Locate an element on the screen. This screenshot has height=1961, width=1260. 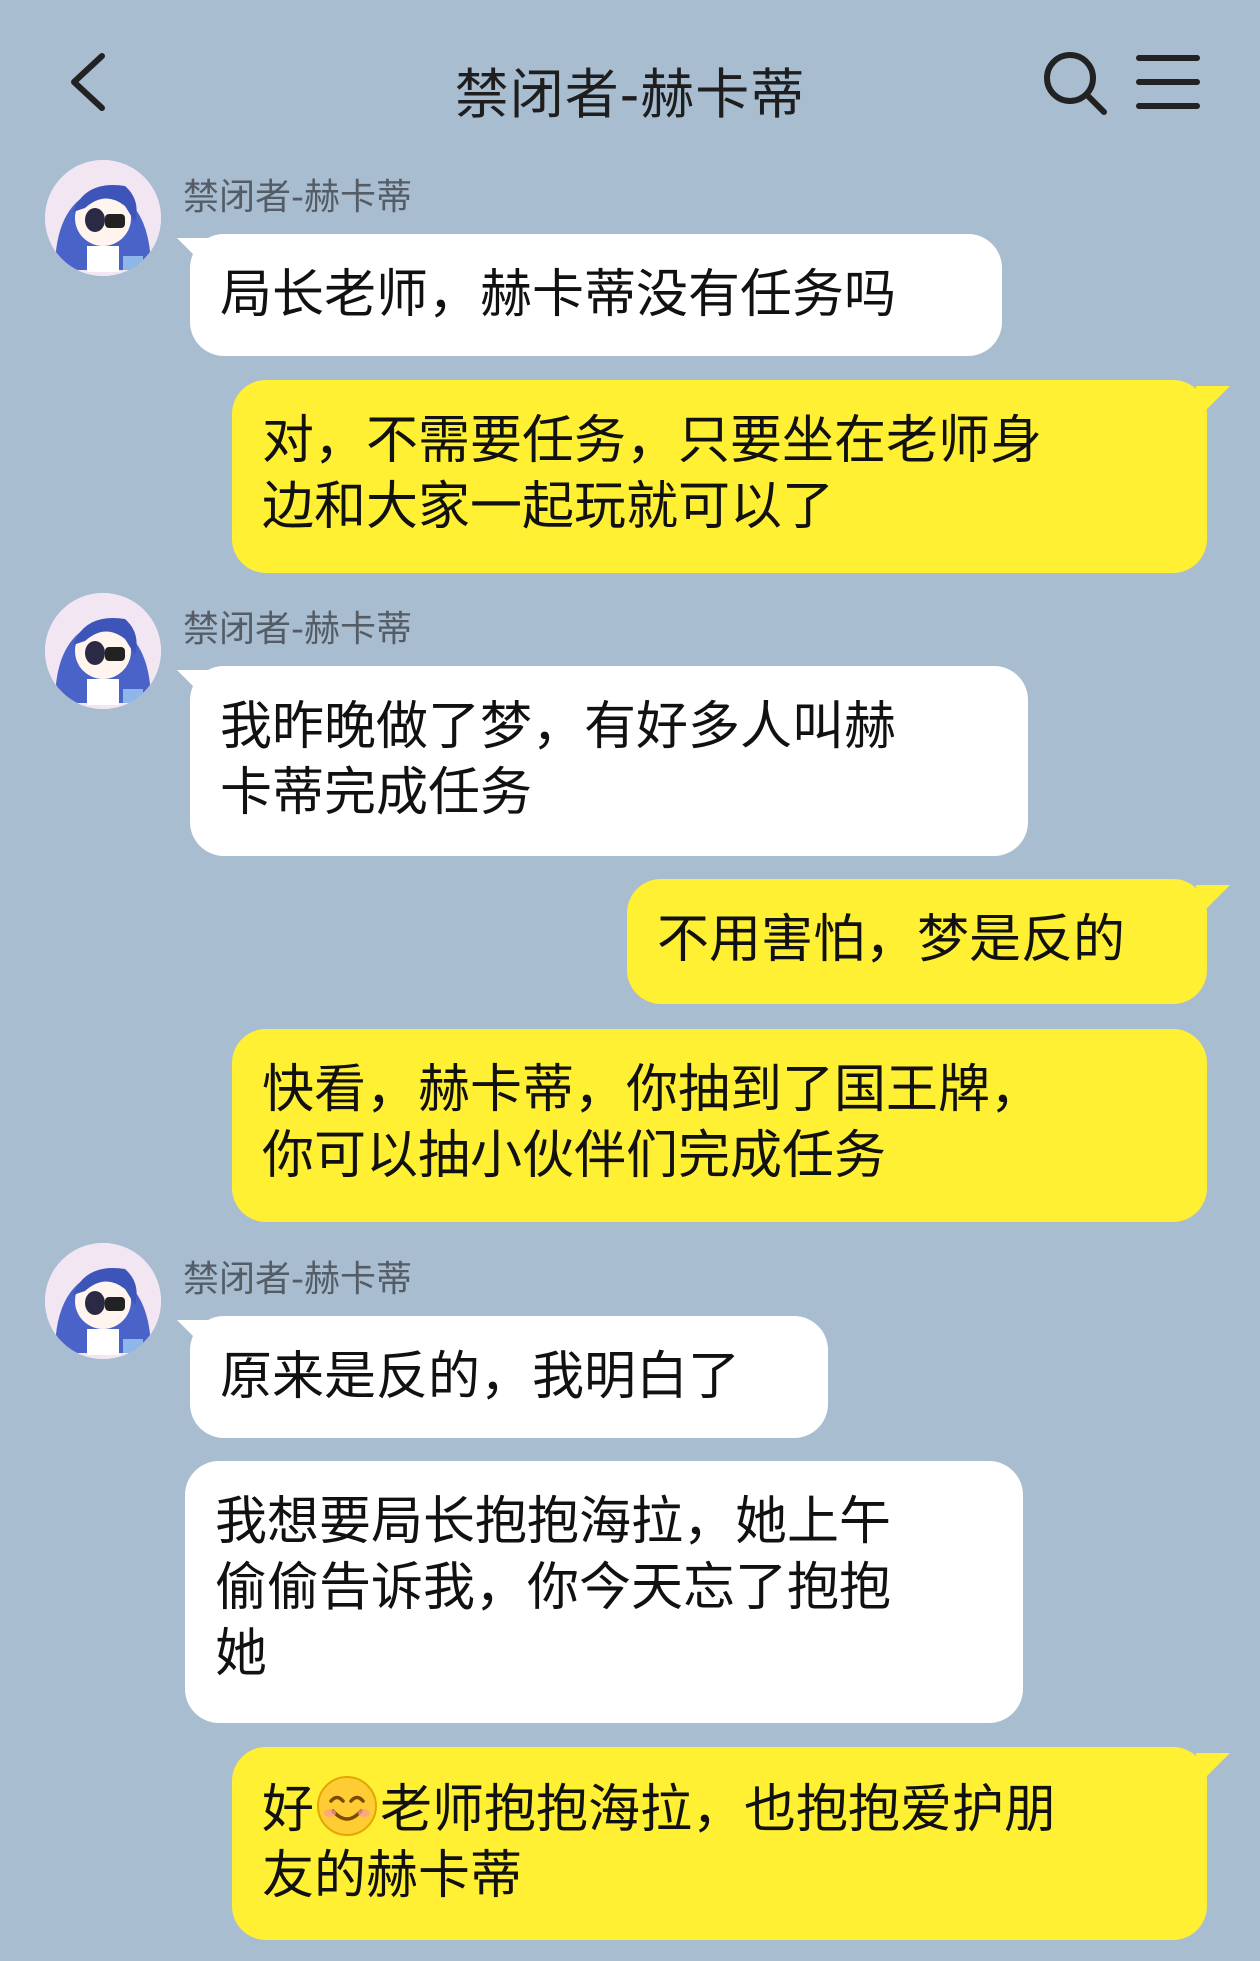
message-text: 好 is located at coordinates (288, 1810).